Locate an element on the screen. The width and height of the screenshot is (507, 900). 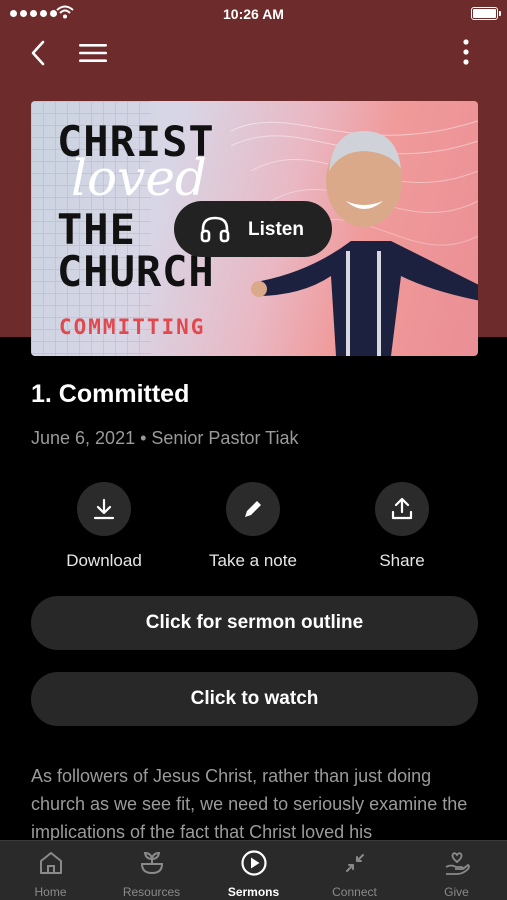
status-time: 10:26 AM is located at coordinates (253, 14).